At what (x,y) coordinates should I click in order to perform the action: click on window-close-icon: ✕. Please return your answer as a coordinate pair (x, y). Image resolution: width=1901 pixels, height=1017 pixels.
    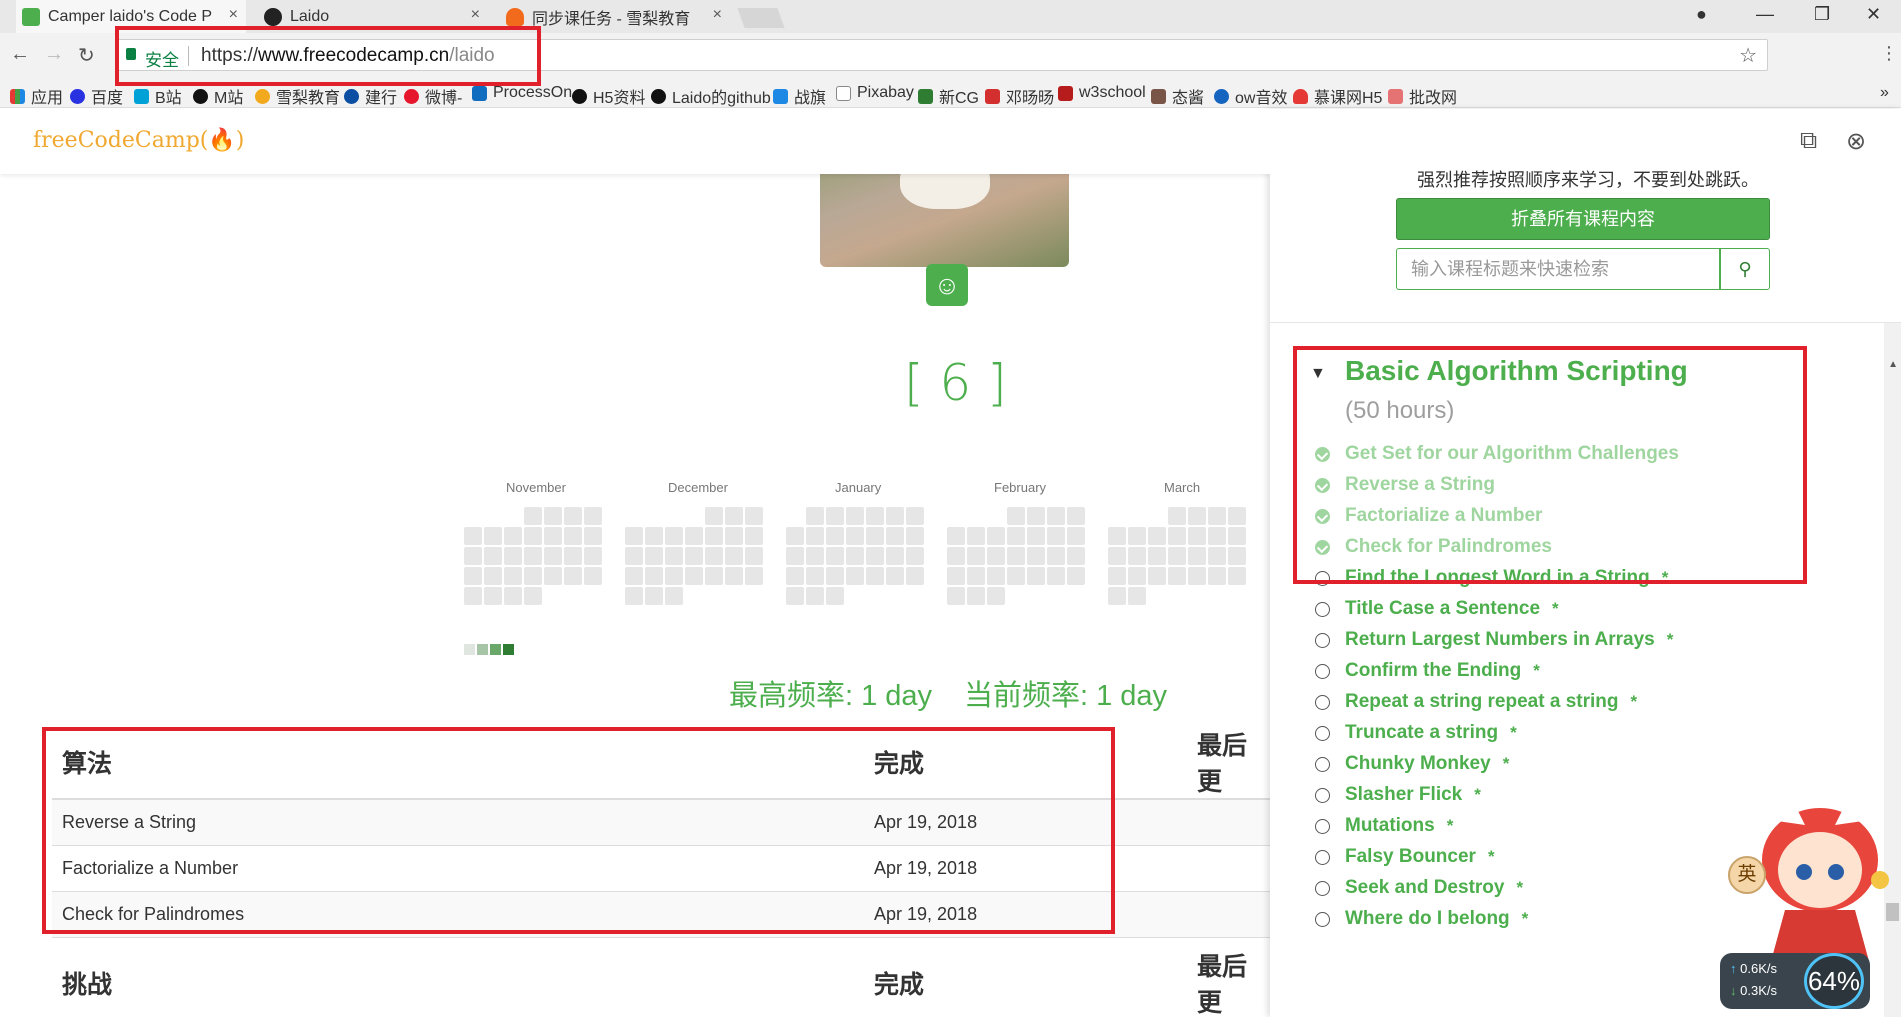
    Looking at the image, I should click on (1873, 14).